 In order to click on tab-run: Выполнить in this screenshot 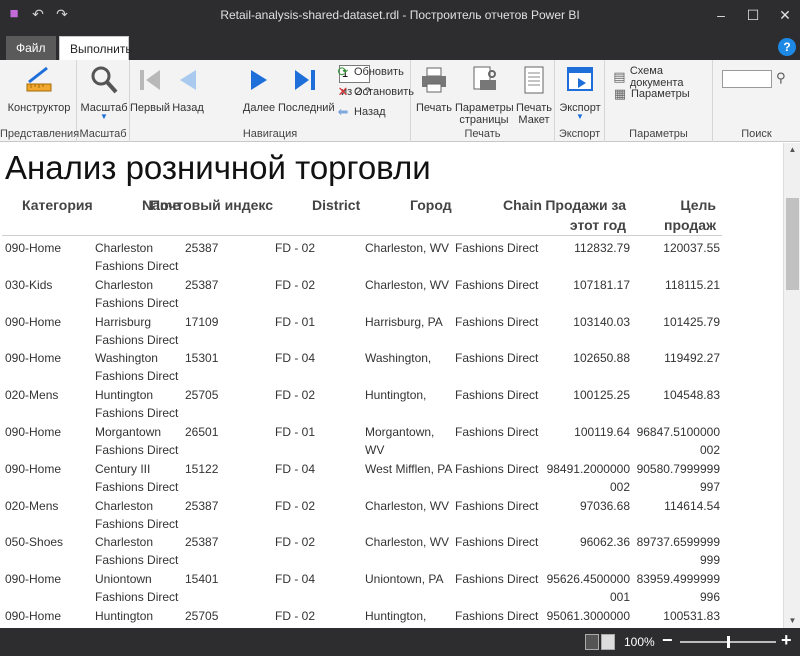, I will do `click(95, 48)`.